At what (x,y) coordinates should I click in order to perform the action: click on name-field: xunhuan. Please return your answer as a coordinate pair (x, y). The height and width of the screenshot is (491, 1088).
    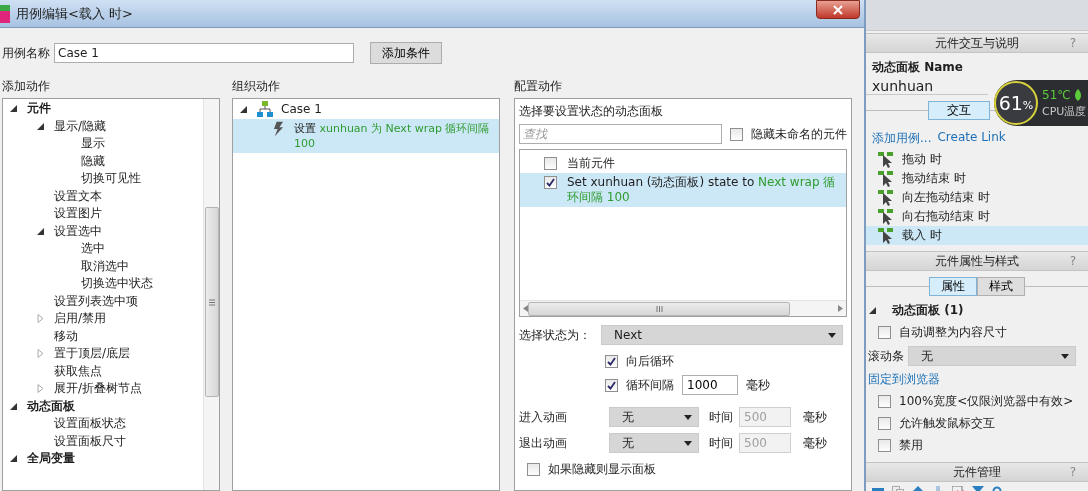
    Looking at the image, I should click on (927, 86).